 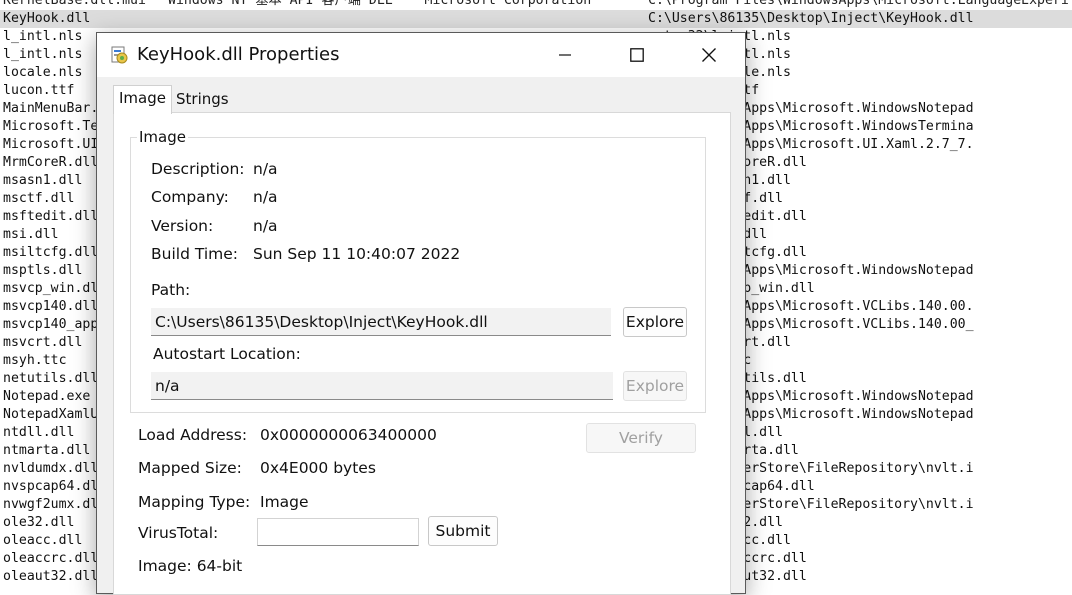 What do you see at coordinates (382, 386) in the screenshot?
I see `autostart-field: n/a` at bounding box center [382, 386].